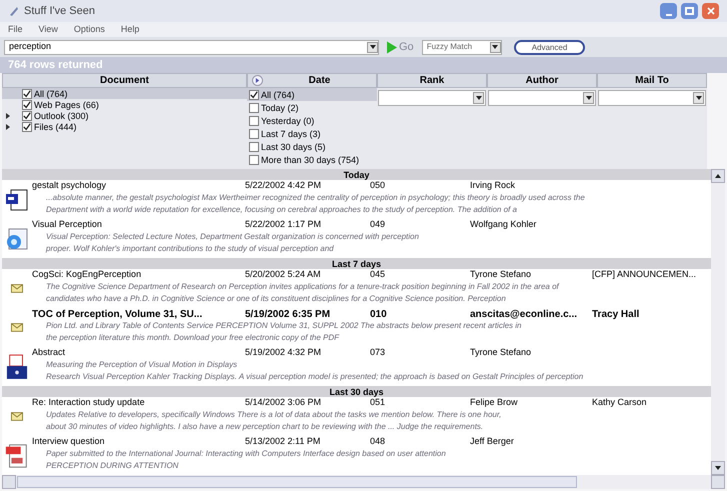 The image size is (727, 491). I want to click on result-rank: 048, so click(378, 441).